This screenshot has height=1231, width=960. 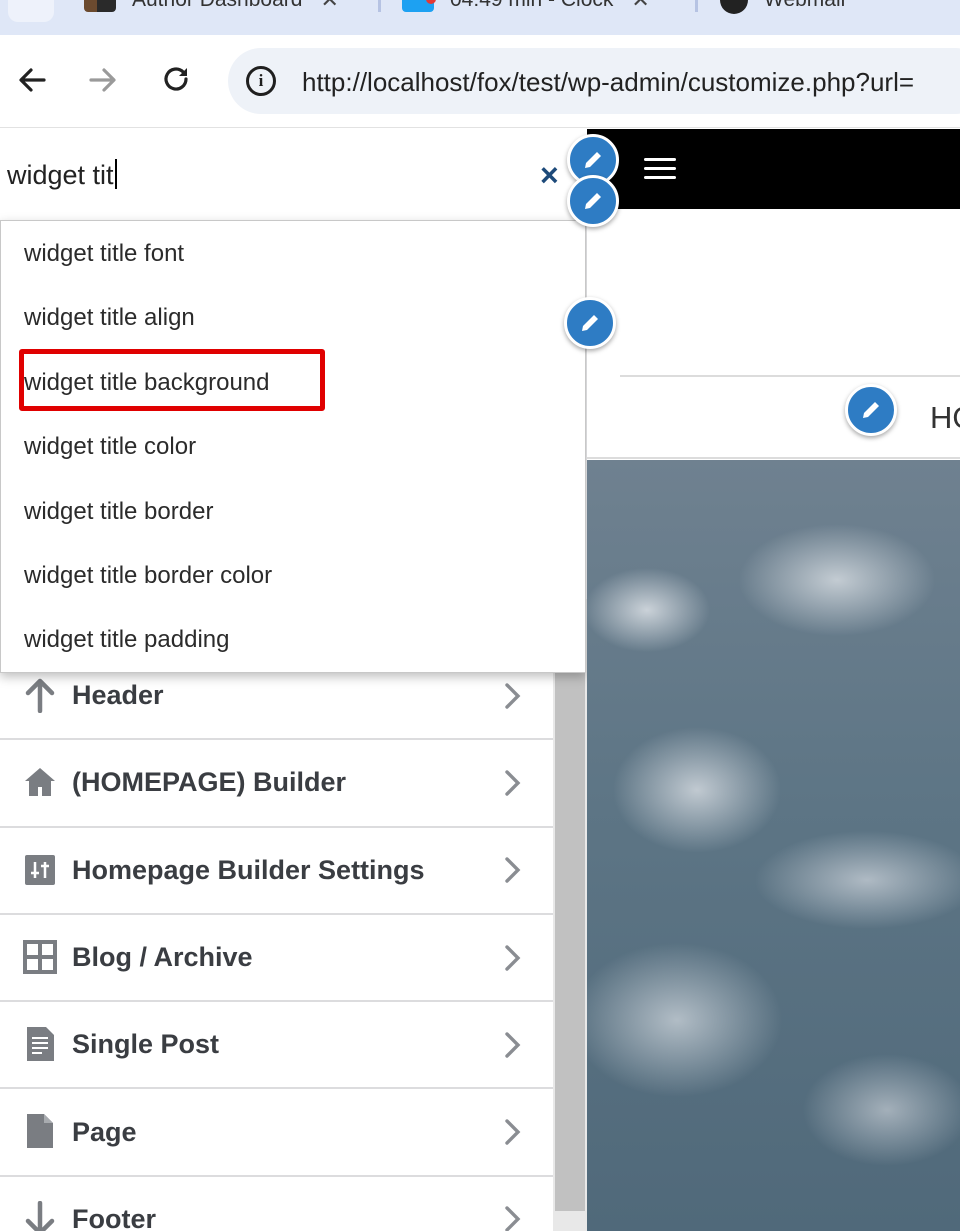 I want to click on search-query: widget tit, so click(x=60, y=175).